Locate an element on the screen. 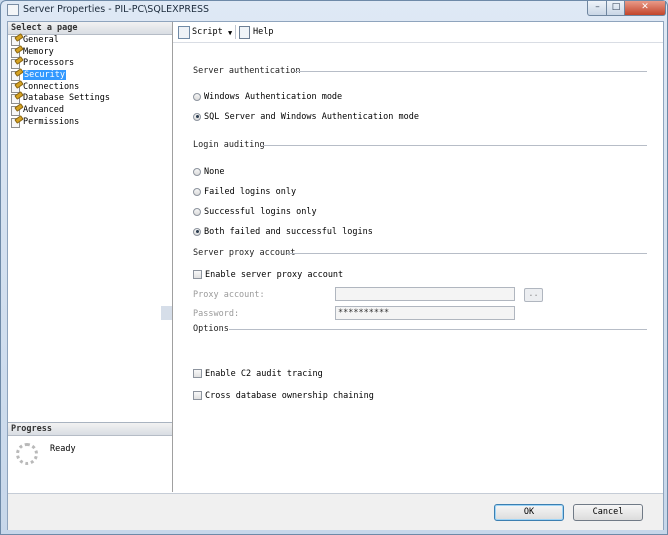 Image resolution: width=668 pixels, height=535 pixels. page-item-security: Security is located at coordinates (90, 75).